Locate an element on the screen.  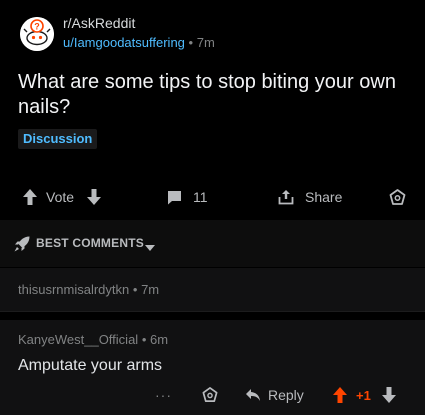
vote-label: Vote is located at coordinates (60, 197).